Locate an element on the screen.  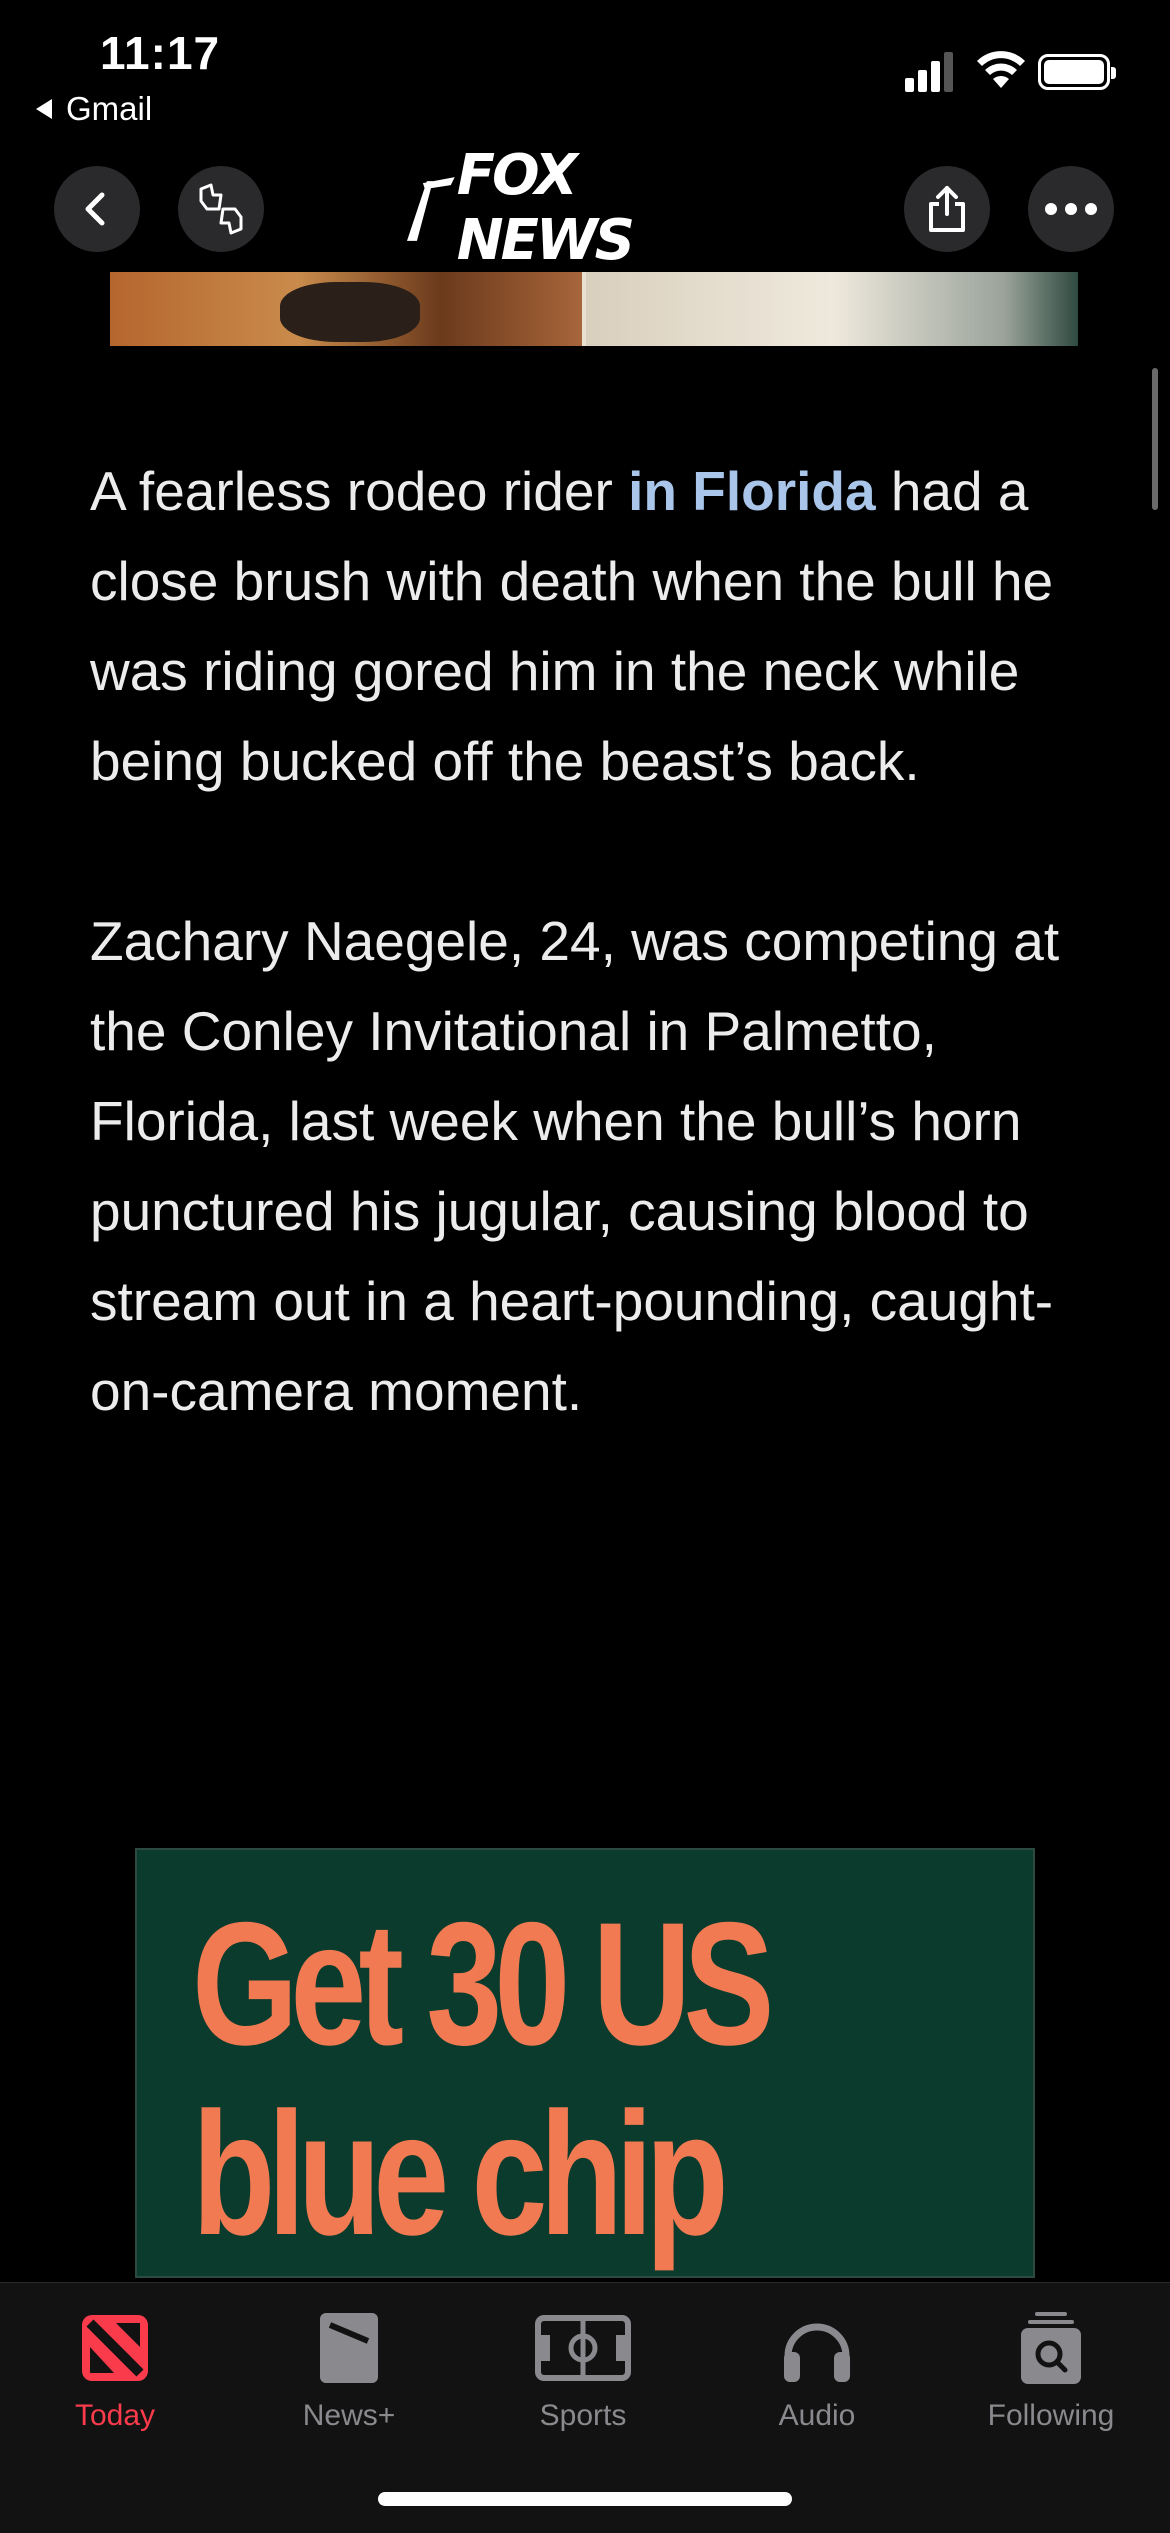
back-to-app-link: Gmail is located at coordinates (94, 109).